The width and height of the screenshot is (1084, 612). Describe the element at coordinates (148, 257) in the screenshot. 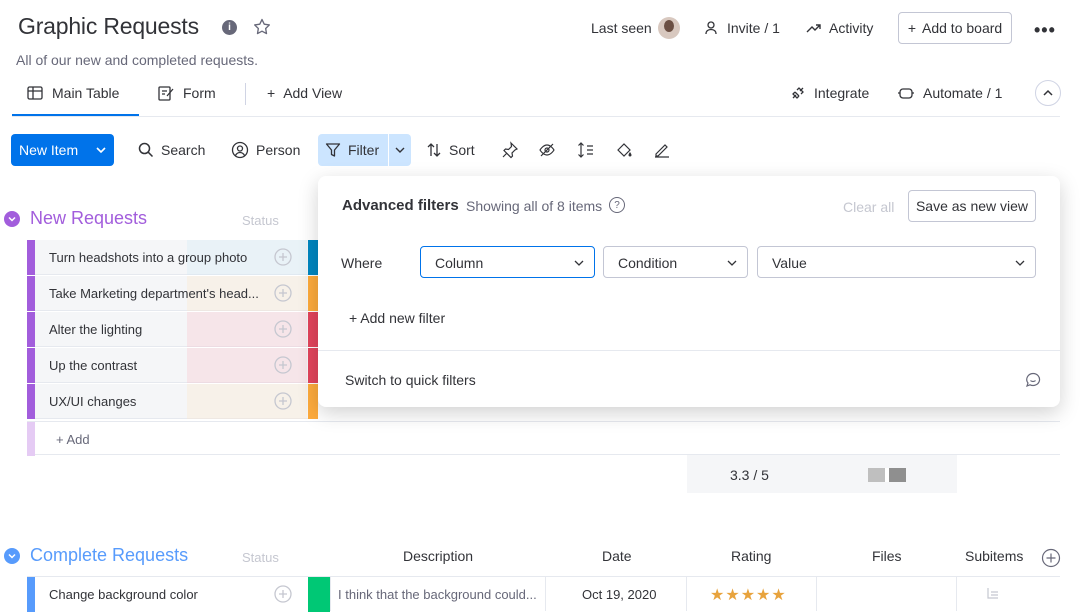

I see `item-name: Turn headshots into a group photo` at that location.